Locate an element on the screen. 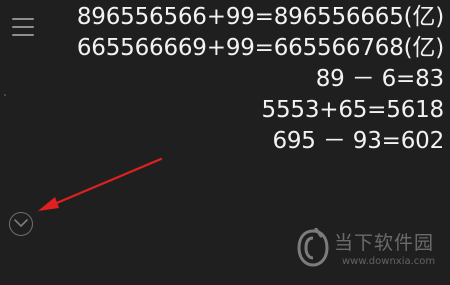 The width and height of the screenshot is (450, 285). watermark: 当下软件园 www.downxia.com is located at coordinates (371, 251).